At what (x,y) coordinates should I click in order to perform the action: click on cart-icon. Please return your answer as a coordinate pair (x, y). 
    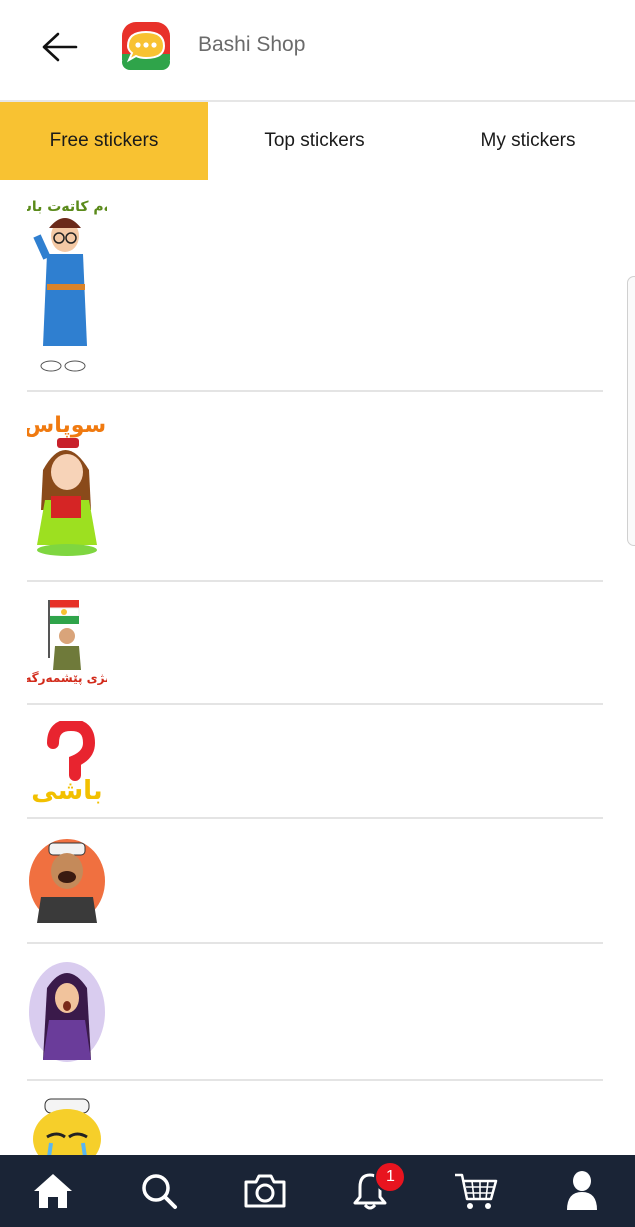
    Looking at the image, I should click on (476, 1191).